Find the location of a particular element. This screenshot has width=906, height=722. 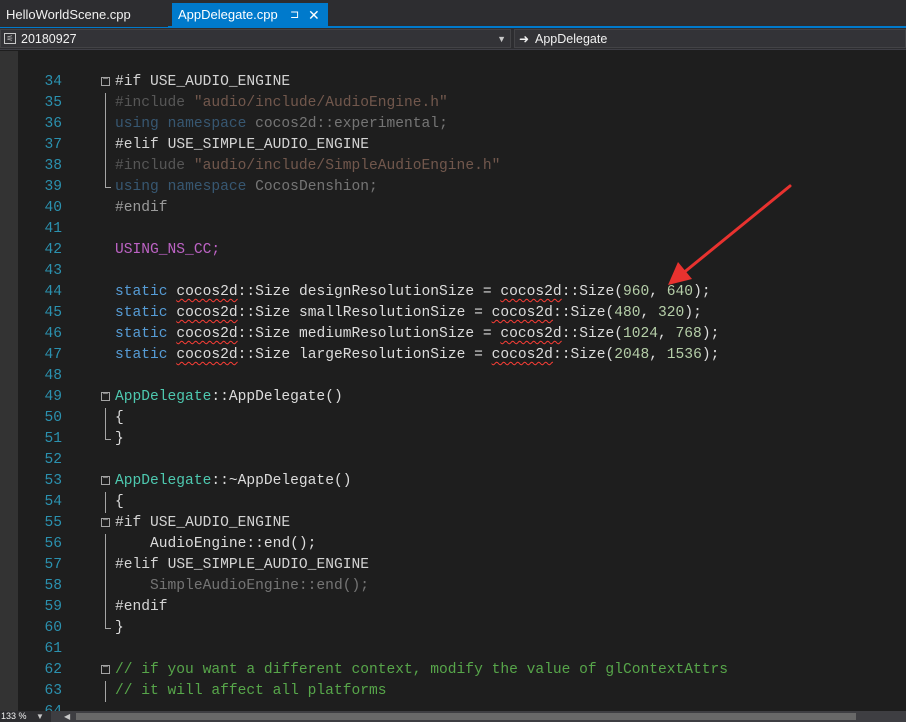

identifier: AudioEngine::end(); is located at coordinates (233, 544).